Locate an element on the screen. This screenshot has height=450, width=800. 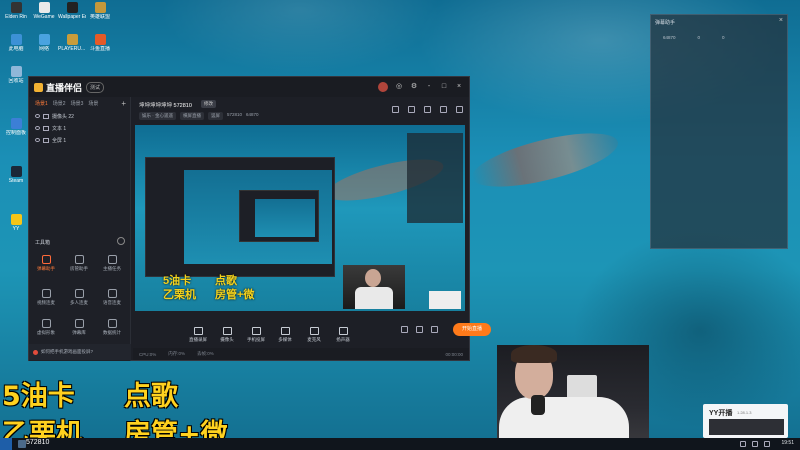
start-live-button: 开始直播 is located at coordinates (472, 329).